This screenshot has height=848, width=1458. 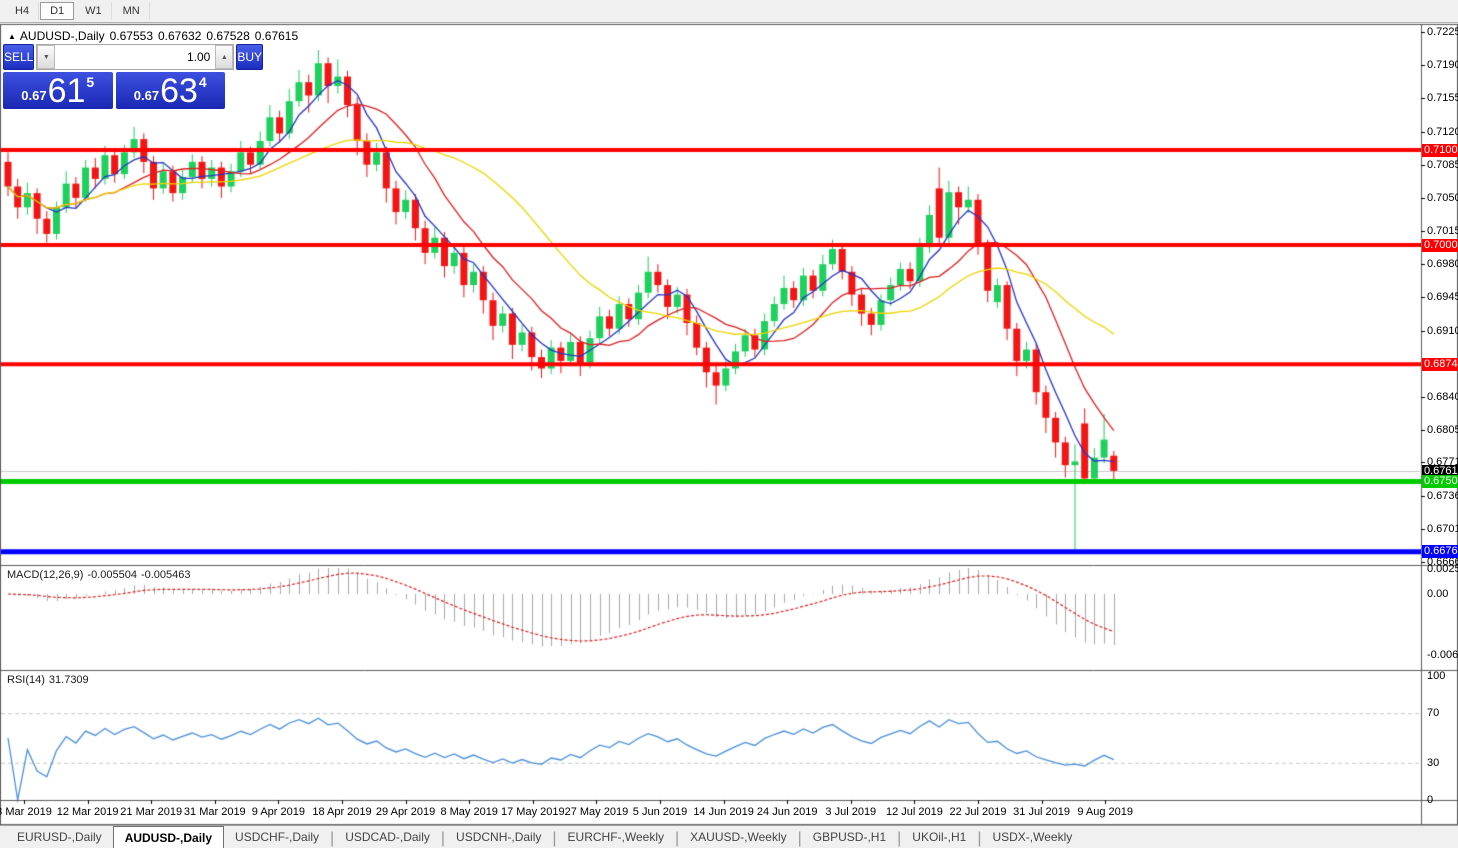 I want to click on price-tag: 0.68746, so click(x=1440, y=364).